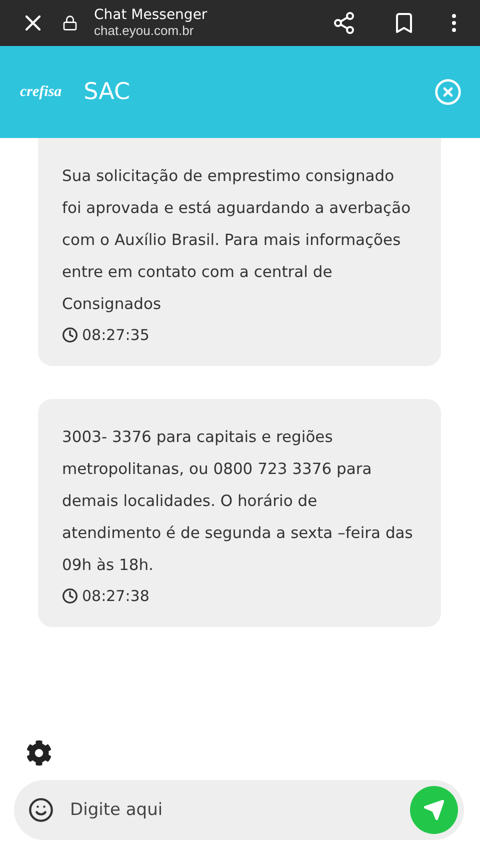 Image resolution: width=480 pixels, height=854 pixels. I want to click on message-time: 08:27:35, so click(116, 335).